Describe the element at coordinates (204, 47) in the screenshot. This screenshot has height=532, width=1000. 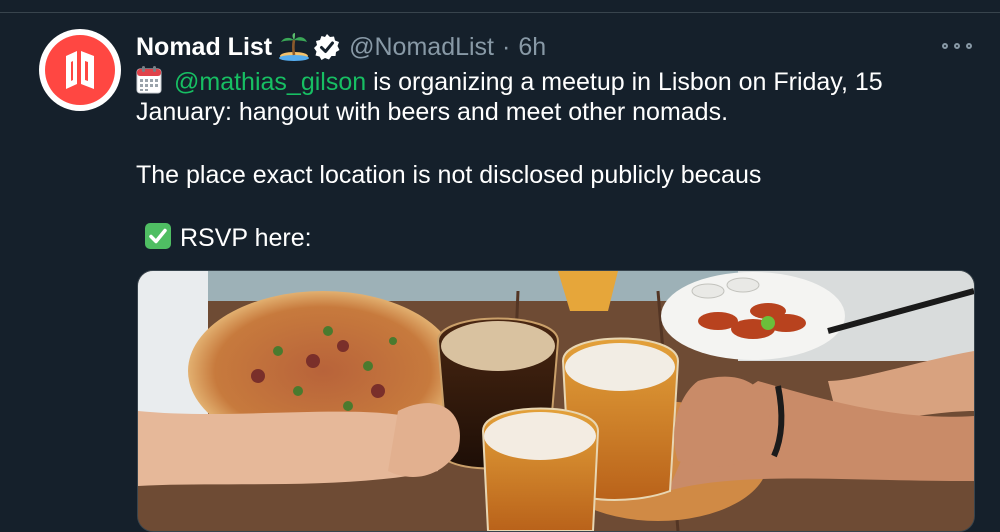
I see `author-name: Nomad List` at that location.